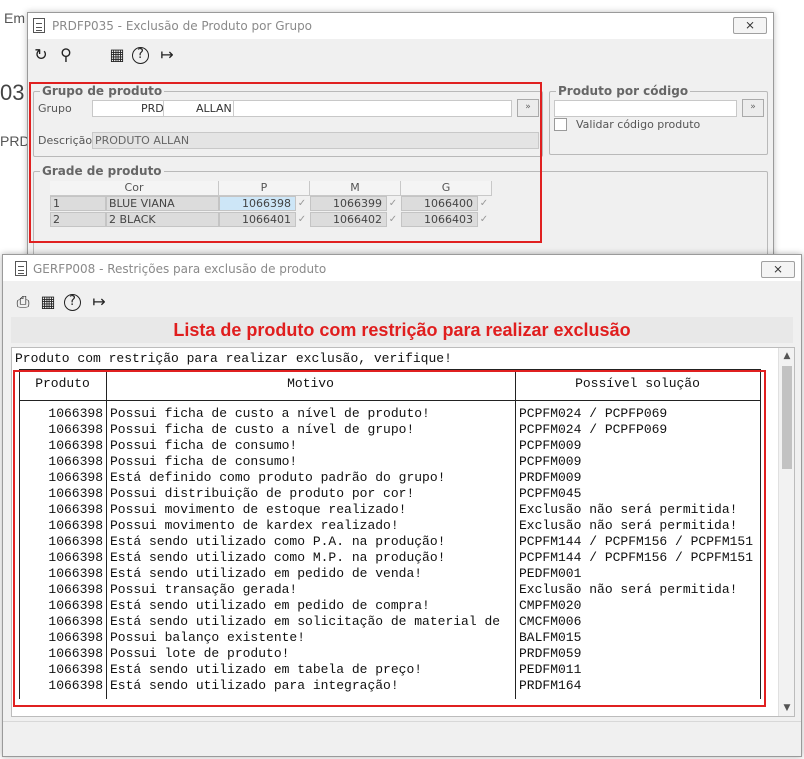  Describe the element at coordinates (623, 91) in the screenshot. I see `produto-codigo-legend: Produto por código` at that location.